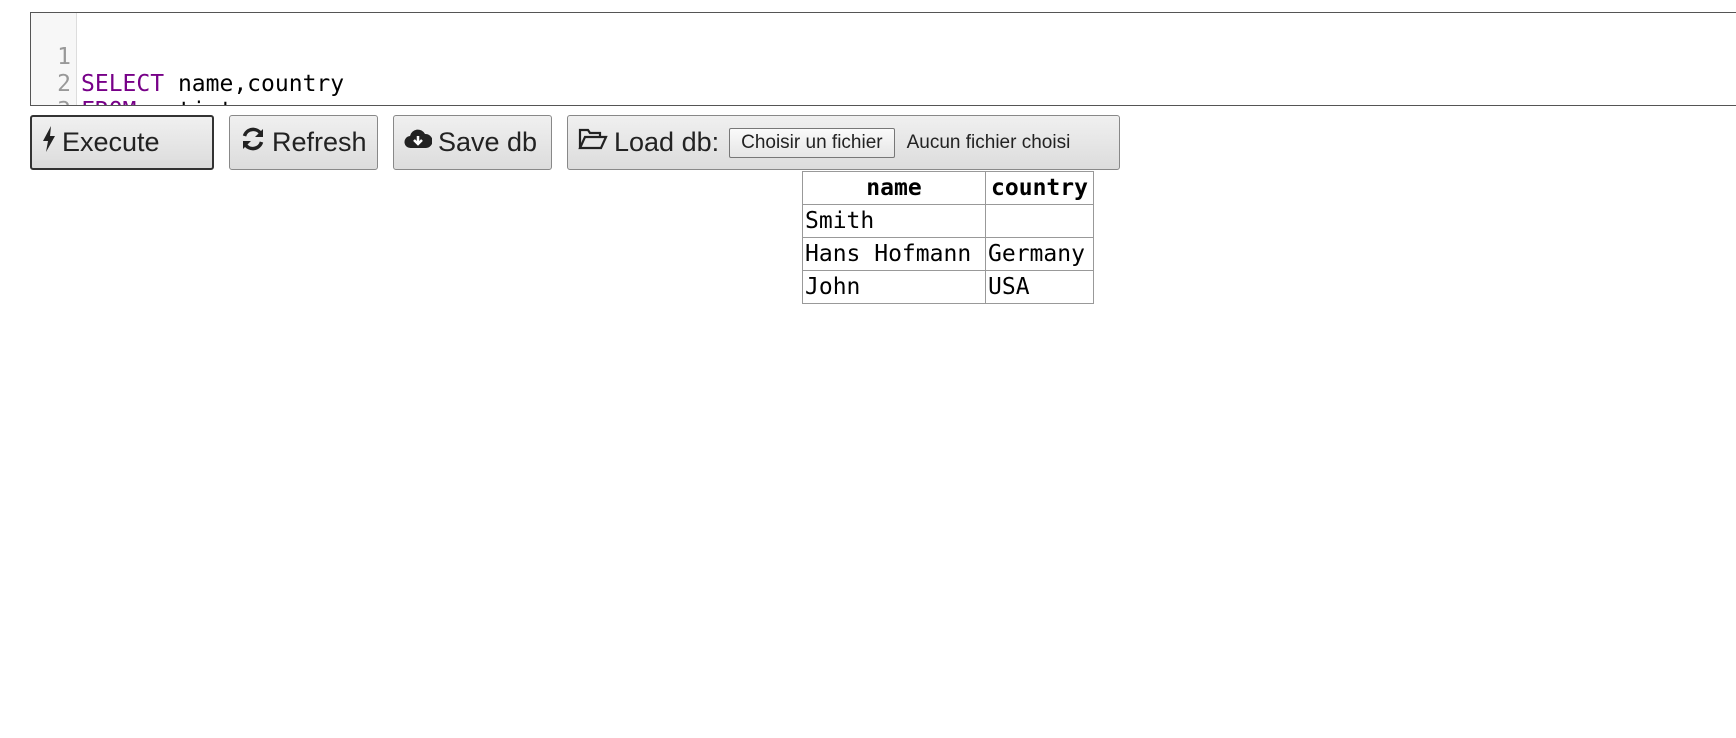 The width and height of the screenshot is (1736, 738). What do you see at coordinates (253, 142) in the screenshot?
I see `refresh-icon` at bounding box center [253, 142].